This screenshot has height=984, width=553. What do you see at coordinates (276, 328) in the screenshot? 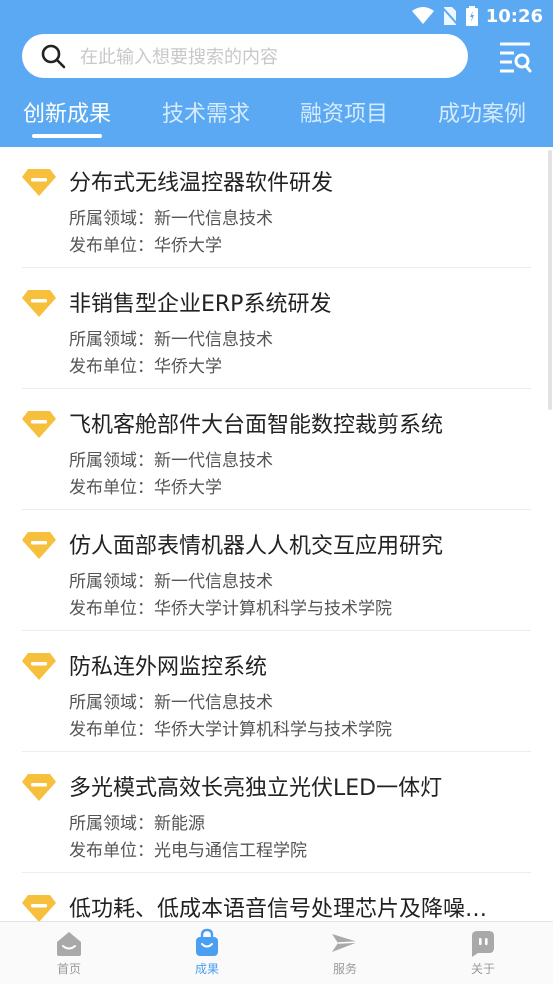
I see `list-item: 非销售型企业ERP系统研发 所属领域：新一代信息技术 发布单位：华侨大学` at bounding box center [276, 328].